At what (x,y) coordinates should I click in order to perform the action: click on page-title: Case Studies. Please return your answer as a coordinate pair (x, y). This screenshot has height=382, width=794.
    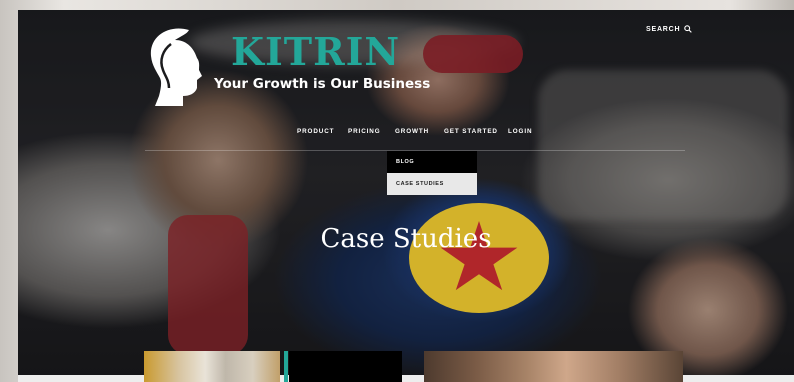
    Looking at the image, I should click on (406, 239).